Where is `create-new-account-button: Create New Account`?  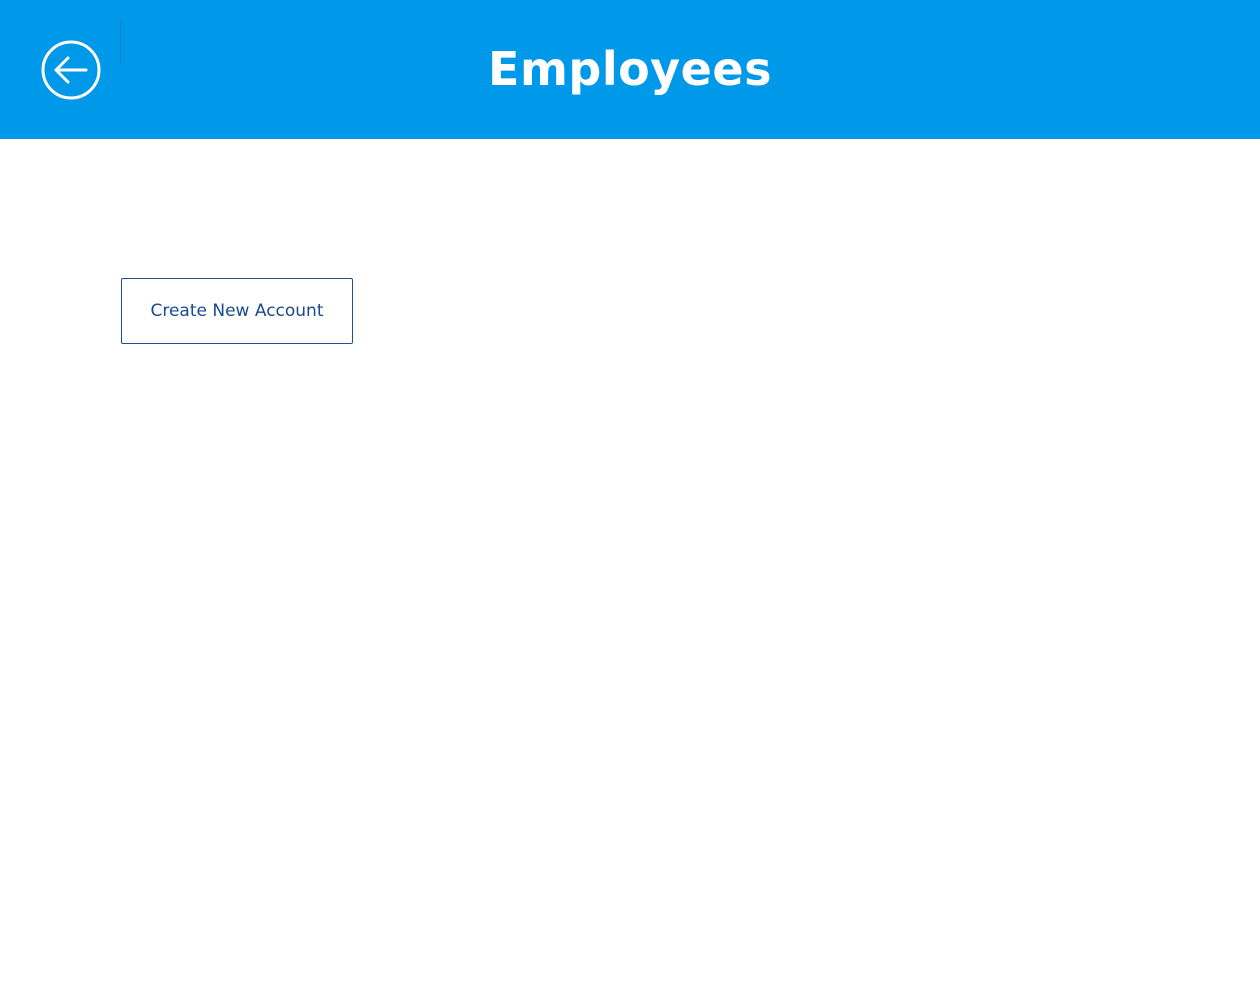 create-new-account-button: Create New Account is located at coordinates (237, 311).